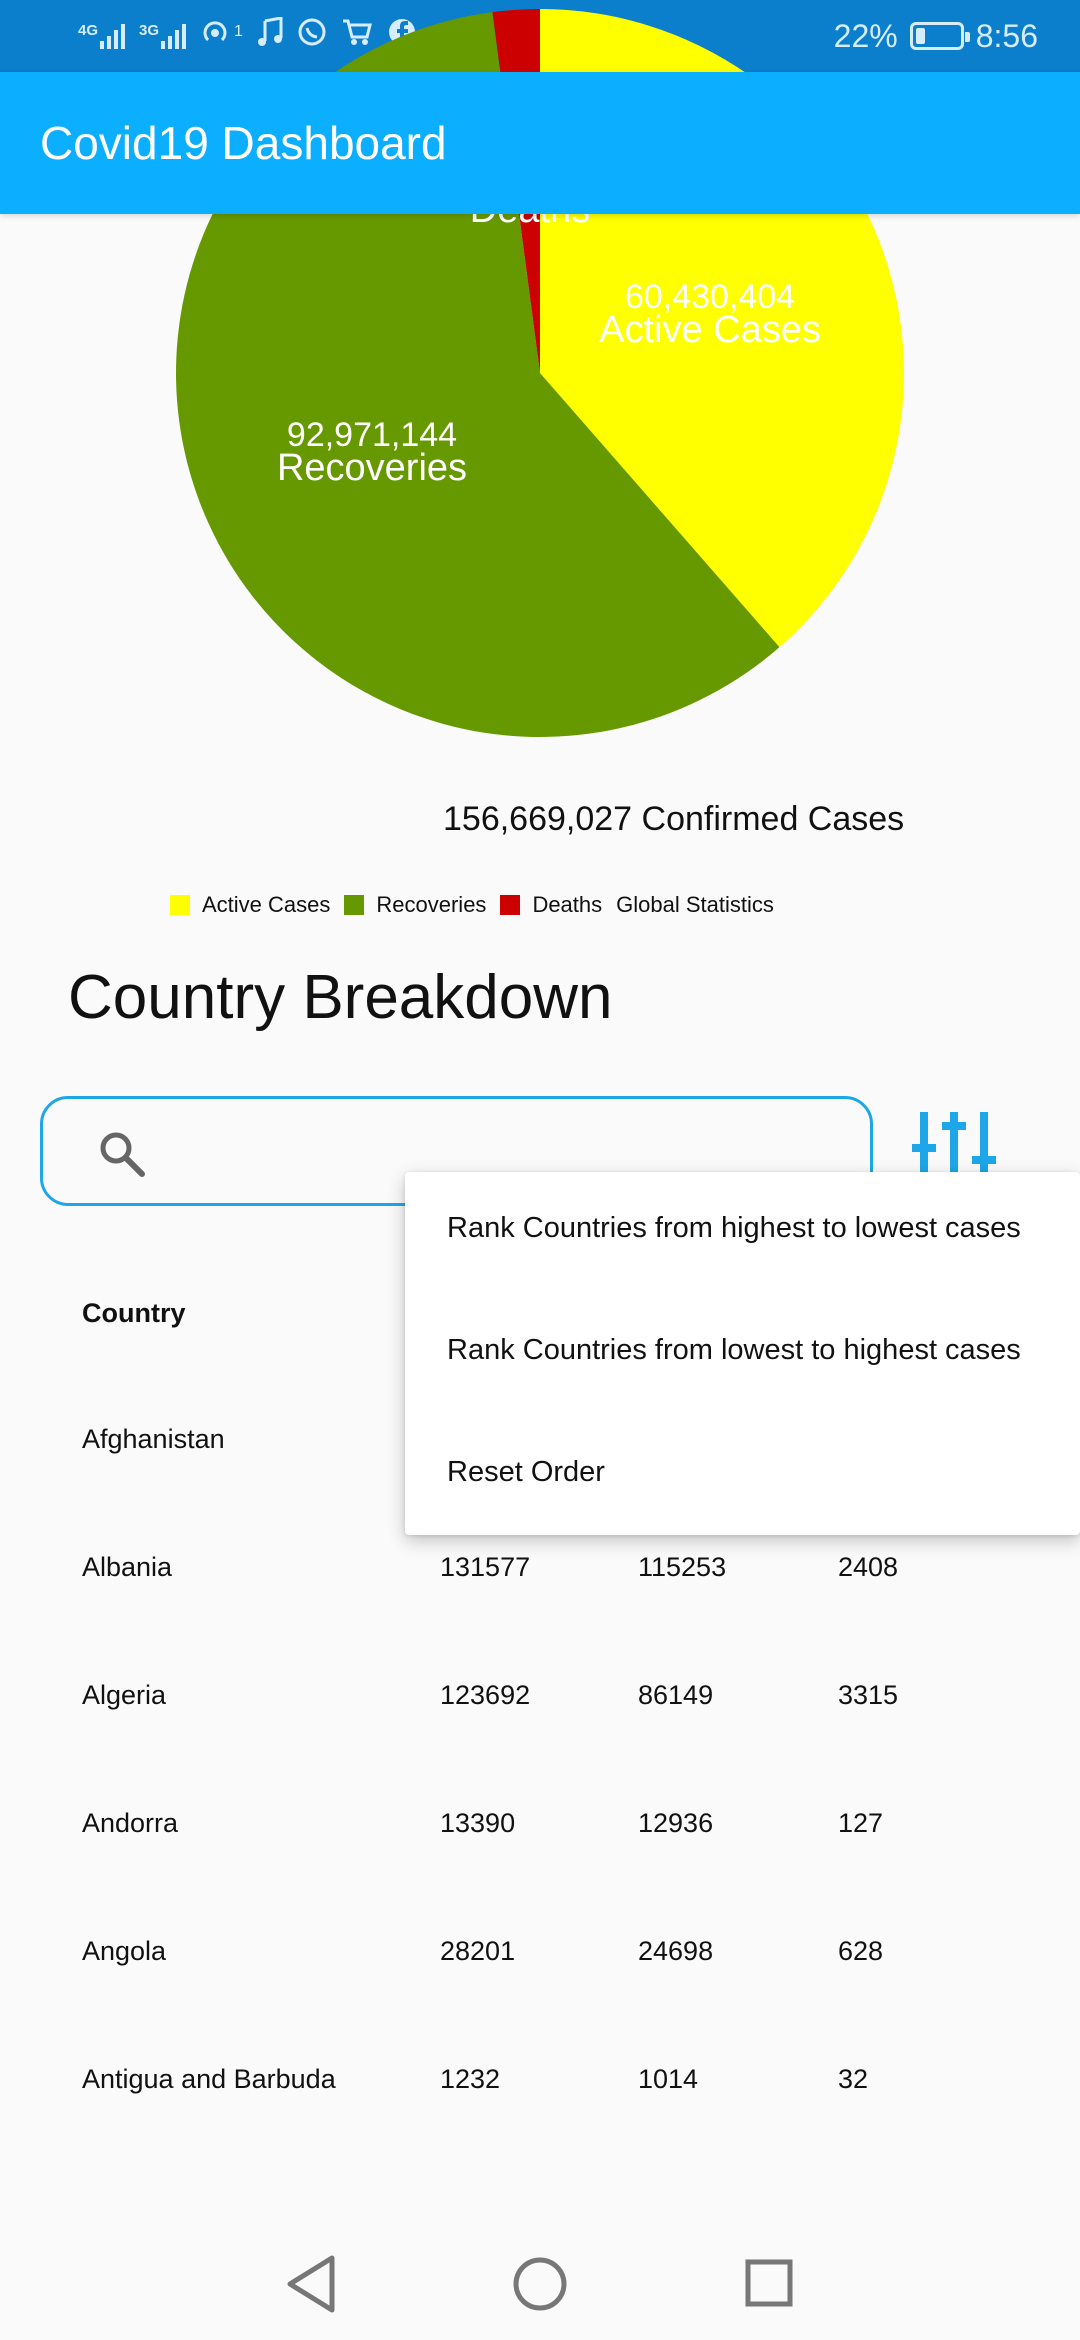 The height and width of the screenshot is (2340, 1080). I want to click on cell-recovered: 24698, so click(676, 1951).